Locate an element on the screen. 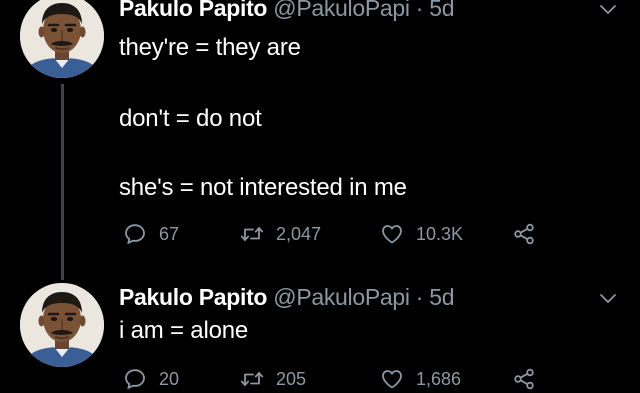  tweet-text-line: they're = they are is located at coordinates (210, 47).